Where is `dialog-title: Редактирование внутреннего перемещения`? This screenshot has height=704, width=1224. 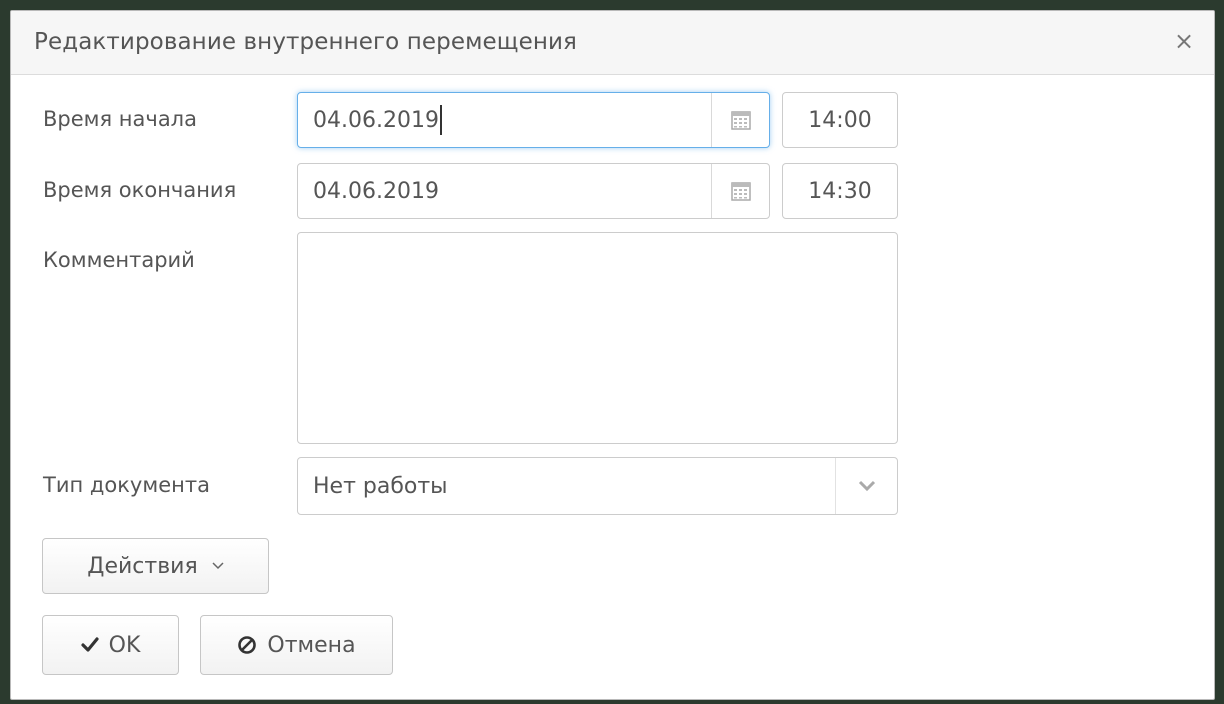
dialog-title: Редактирование внутреннего перемещения is located at coordinates (305, 42).